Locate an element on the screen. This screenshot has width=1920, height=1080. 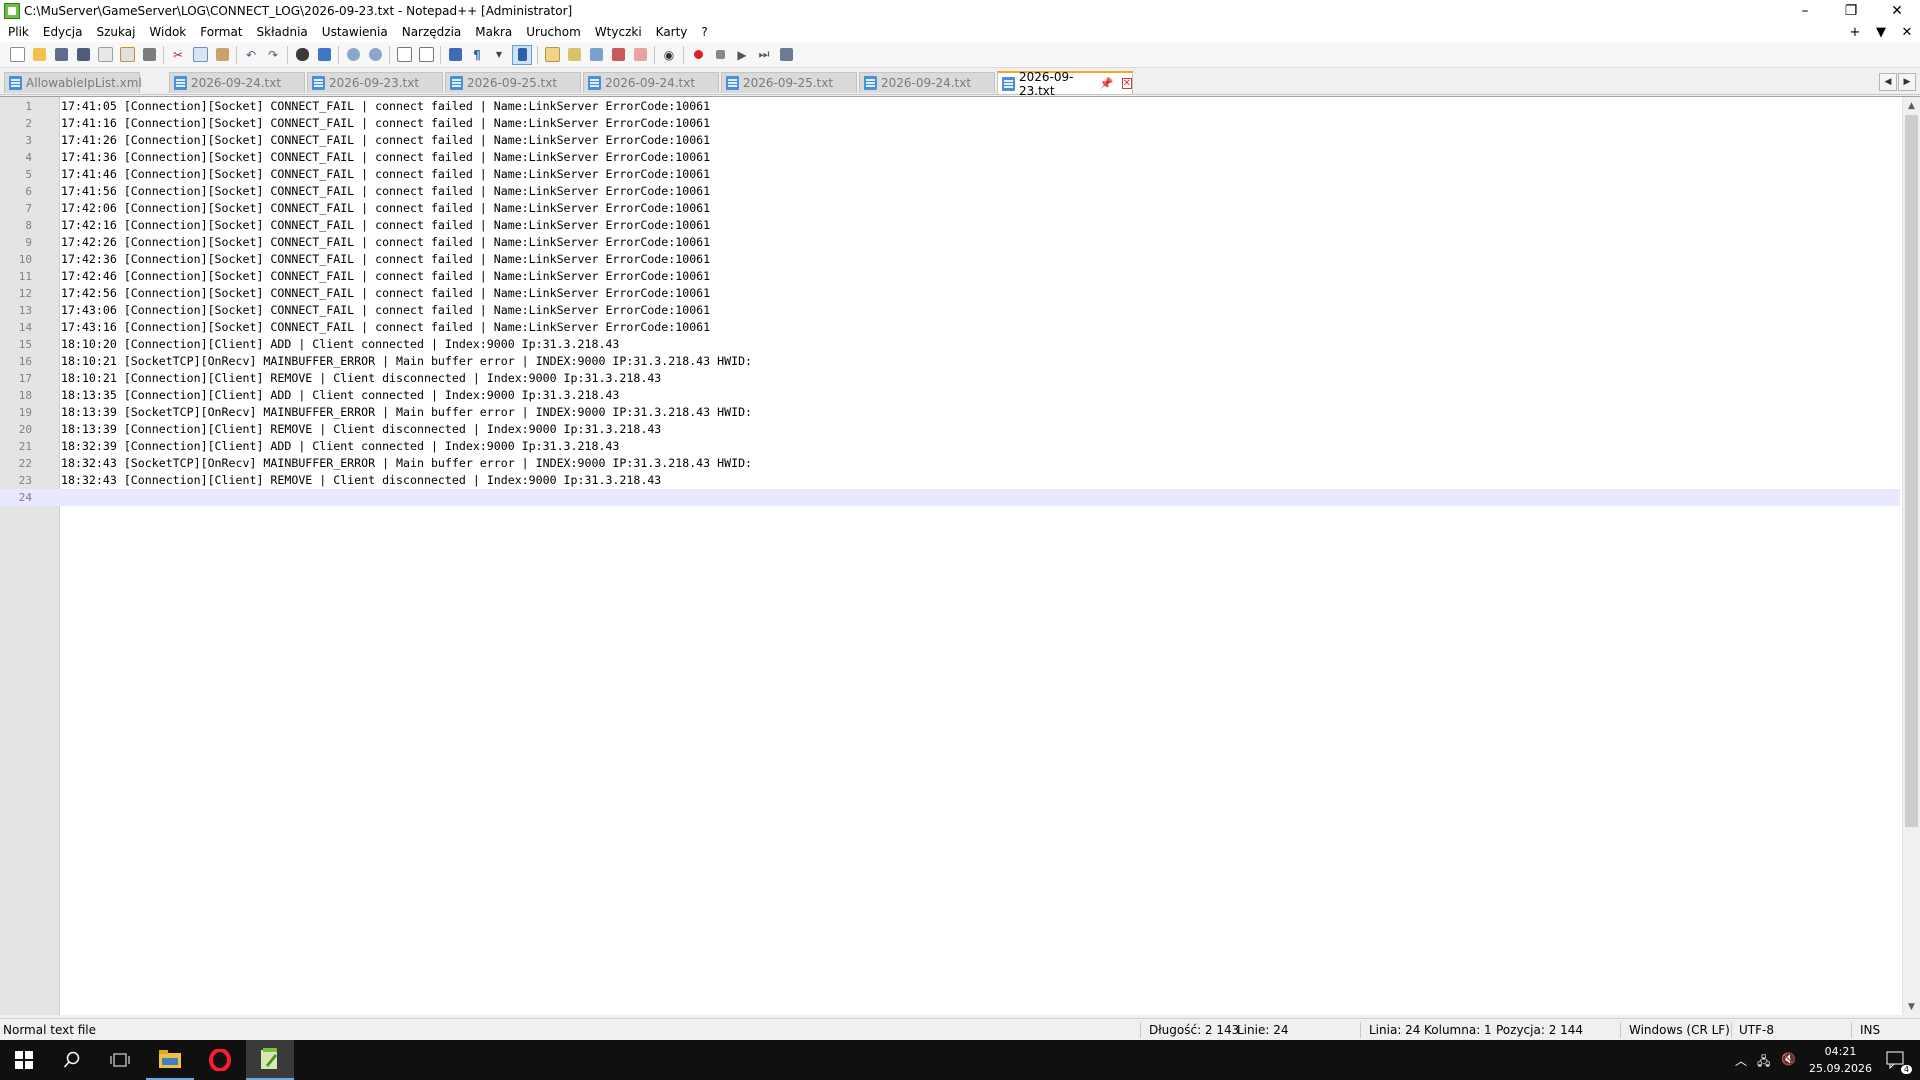
tab-2026-09-23-active: 2026-09-23.txt 📌 ✕ is located at coordinates (1065, 84).